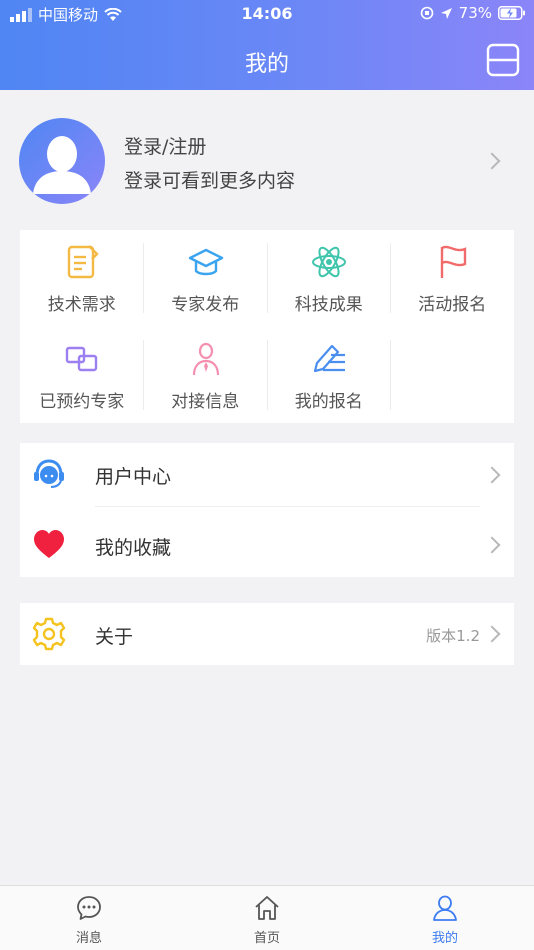  Describe the element at coordinates (206, 278) in the screenshot. I see `grid-item-expert-publish: 专家发布` at that location.